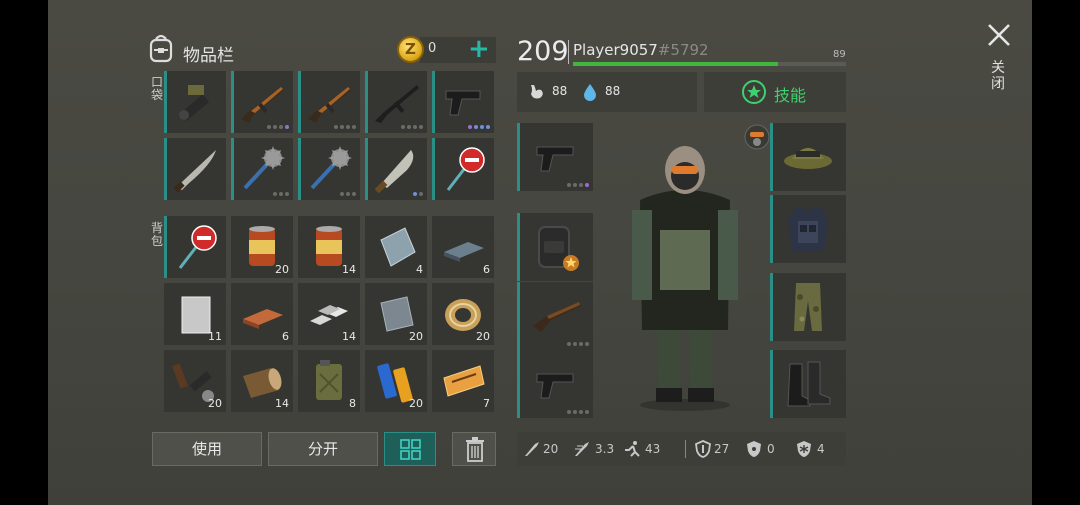 The height and width of the screenshot is (505, 1080). I want to click on equip-slot-sidearm, so click(555, 384).